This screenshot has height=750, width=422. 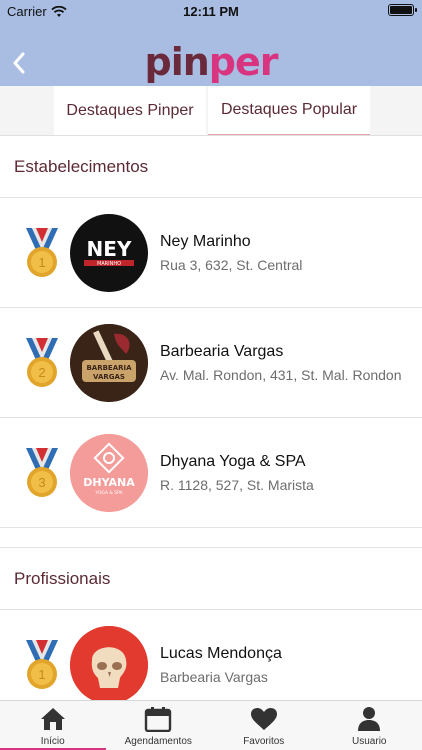 I want to click on tab-destaques-popular: Destaques Popular, so click(x=289, y=110).